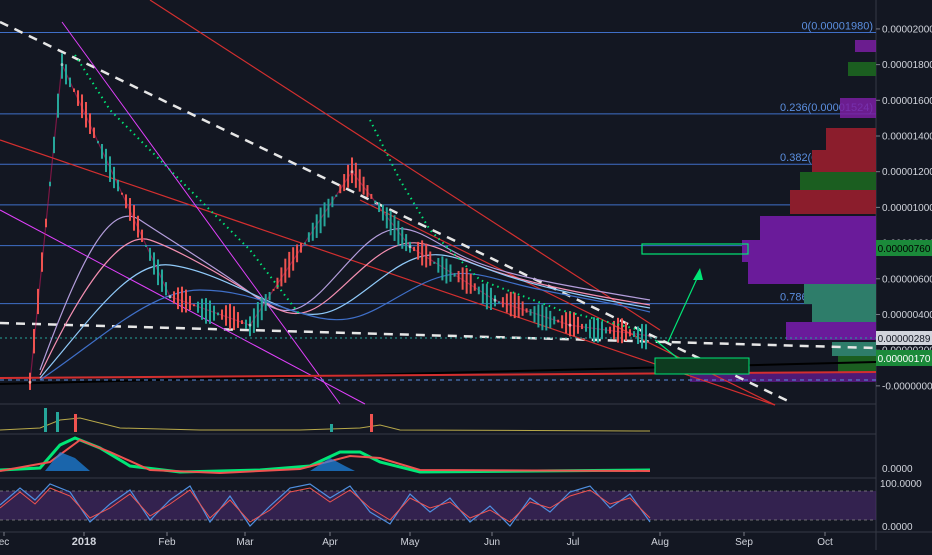  I want to click on x-tick-label: Apr, so click(330, 542).